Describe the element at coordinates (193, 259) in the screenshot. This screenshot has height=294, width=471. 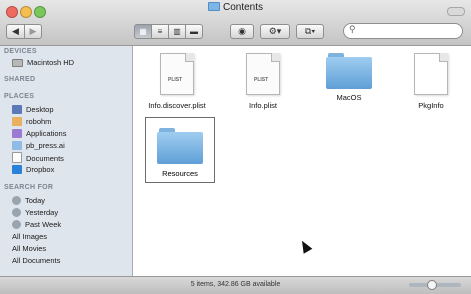
I see `sidebar-item-all-movies: All Movies` at that location.